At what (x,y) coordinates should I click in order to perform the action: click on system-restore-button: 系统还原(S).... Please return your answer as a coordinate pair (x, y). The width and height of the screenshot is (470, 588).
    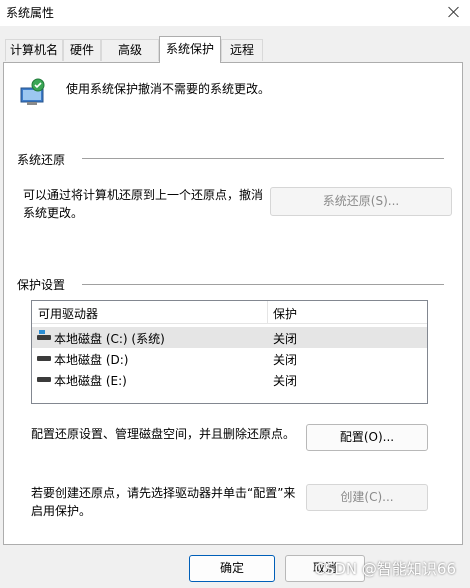
    Looking at the image, I should click on (361, 201).